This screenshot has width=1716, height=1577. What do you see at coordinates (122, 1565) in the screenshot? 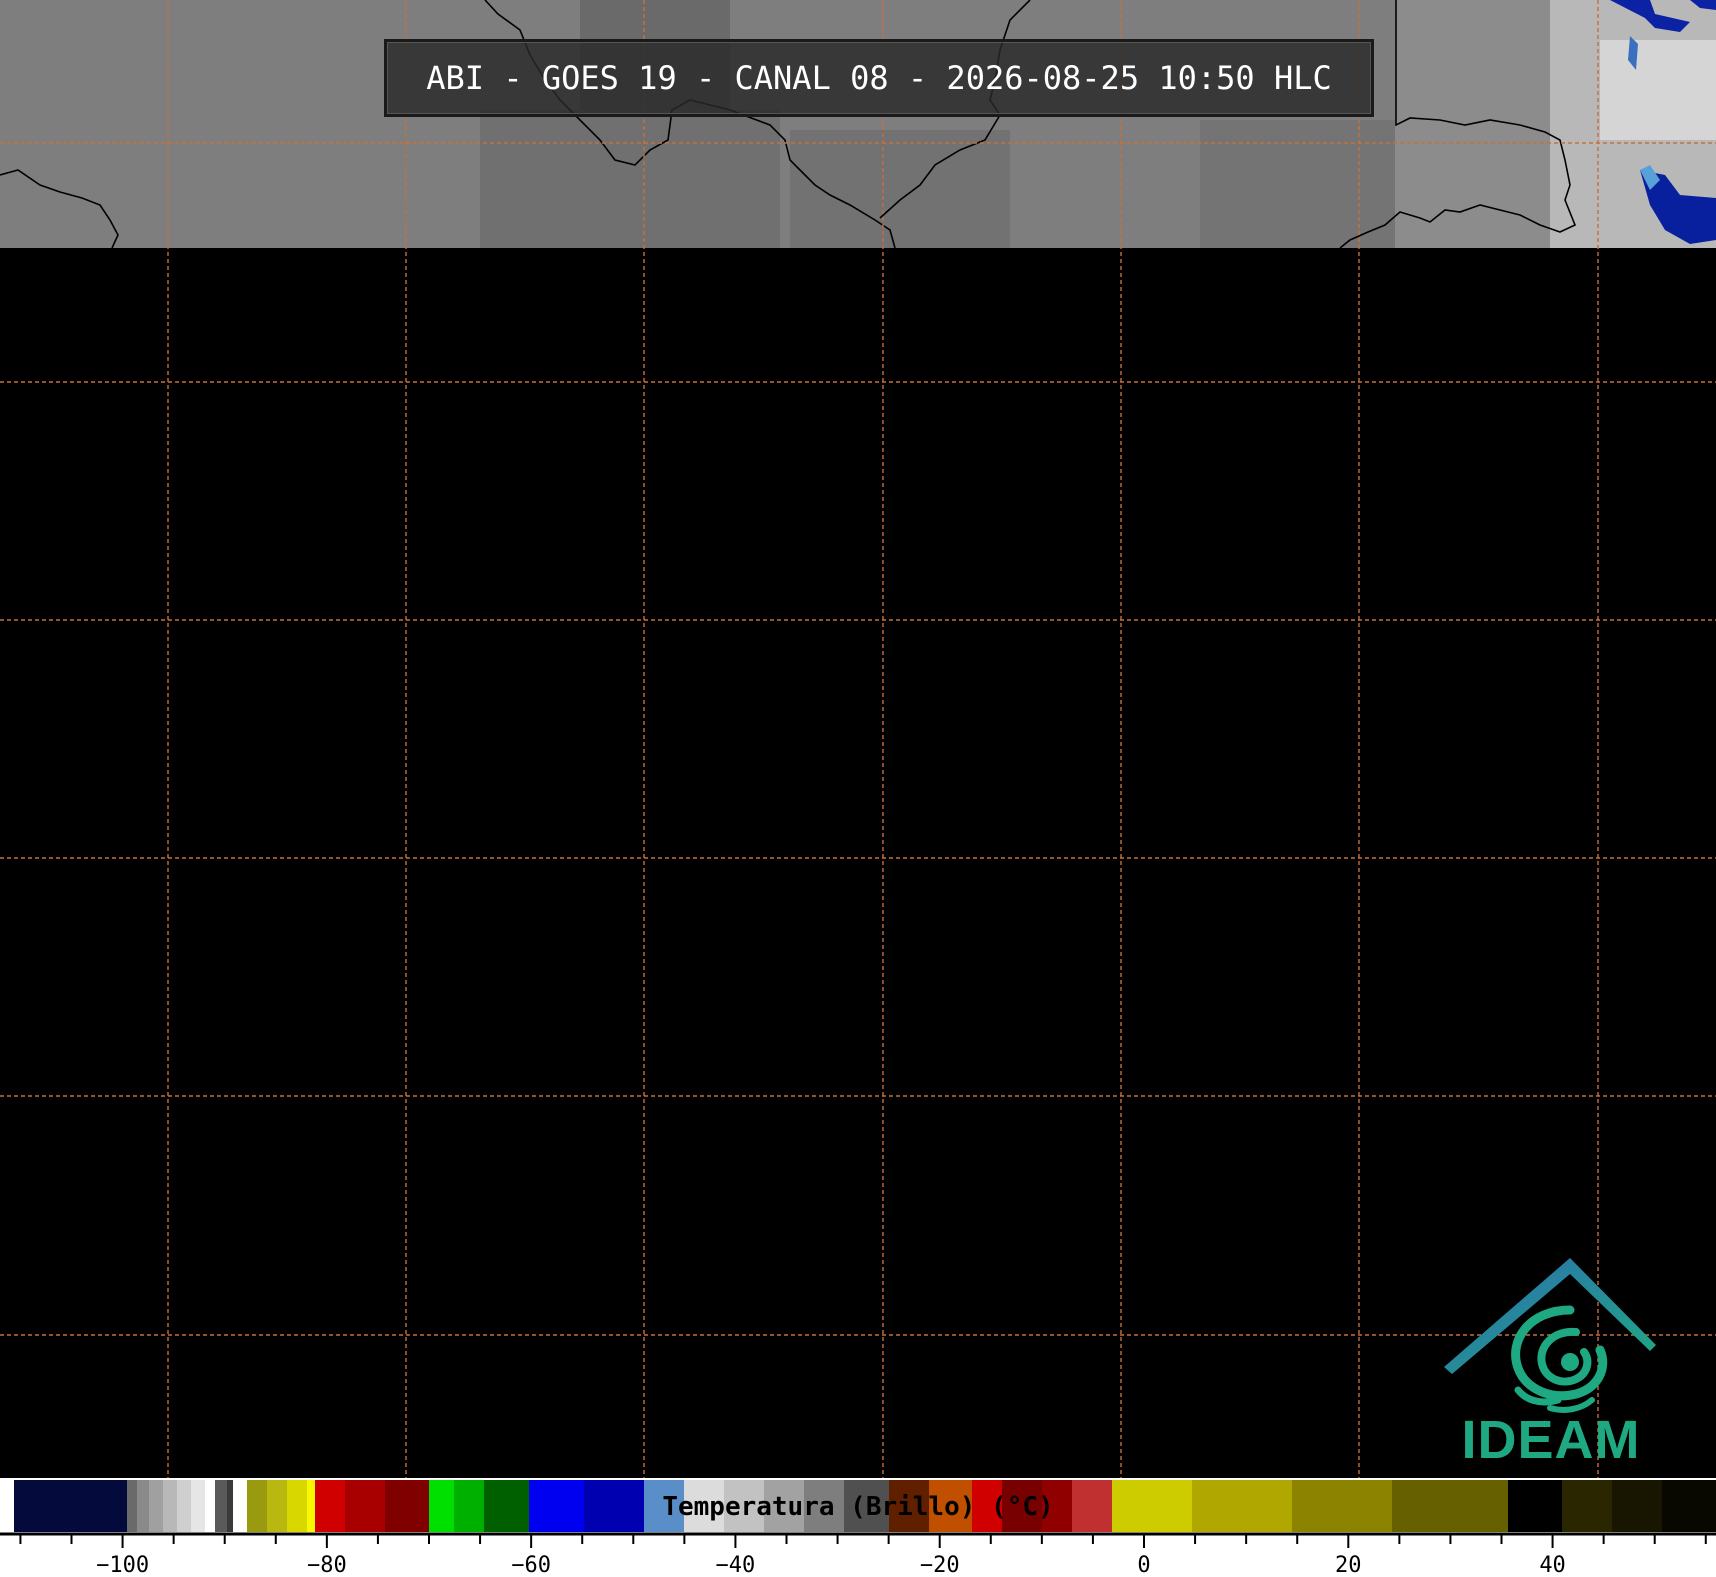
I see `colorbar-tick-label: −100` at bounding box center [122, 1565].